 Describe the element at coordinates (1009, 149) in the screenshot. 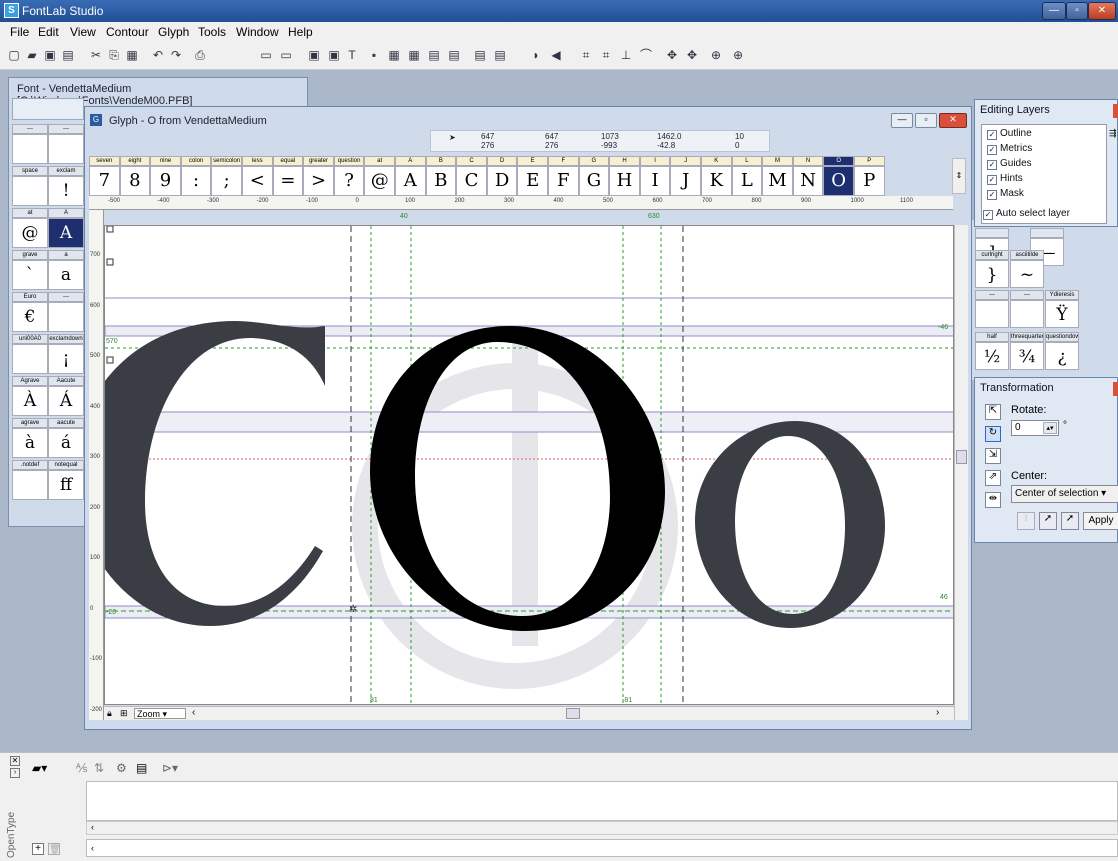

I see `layer-metrics-checkbox: ✓ Metrics` at that location.